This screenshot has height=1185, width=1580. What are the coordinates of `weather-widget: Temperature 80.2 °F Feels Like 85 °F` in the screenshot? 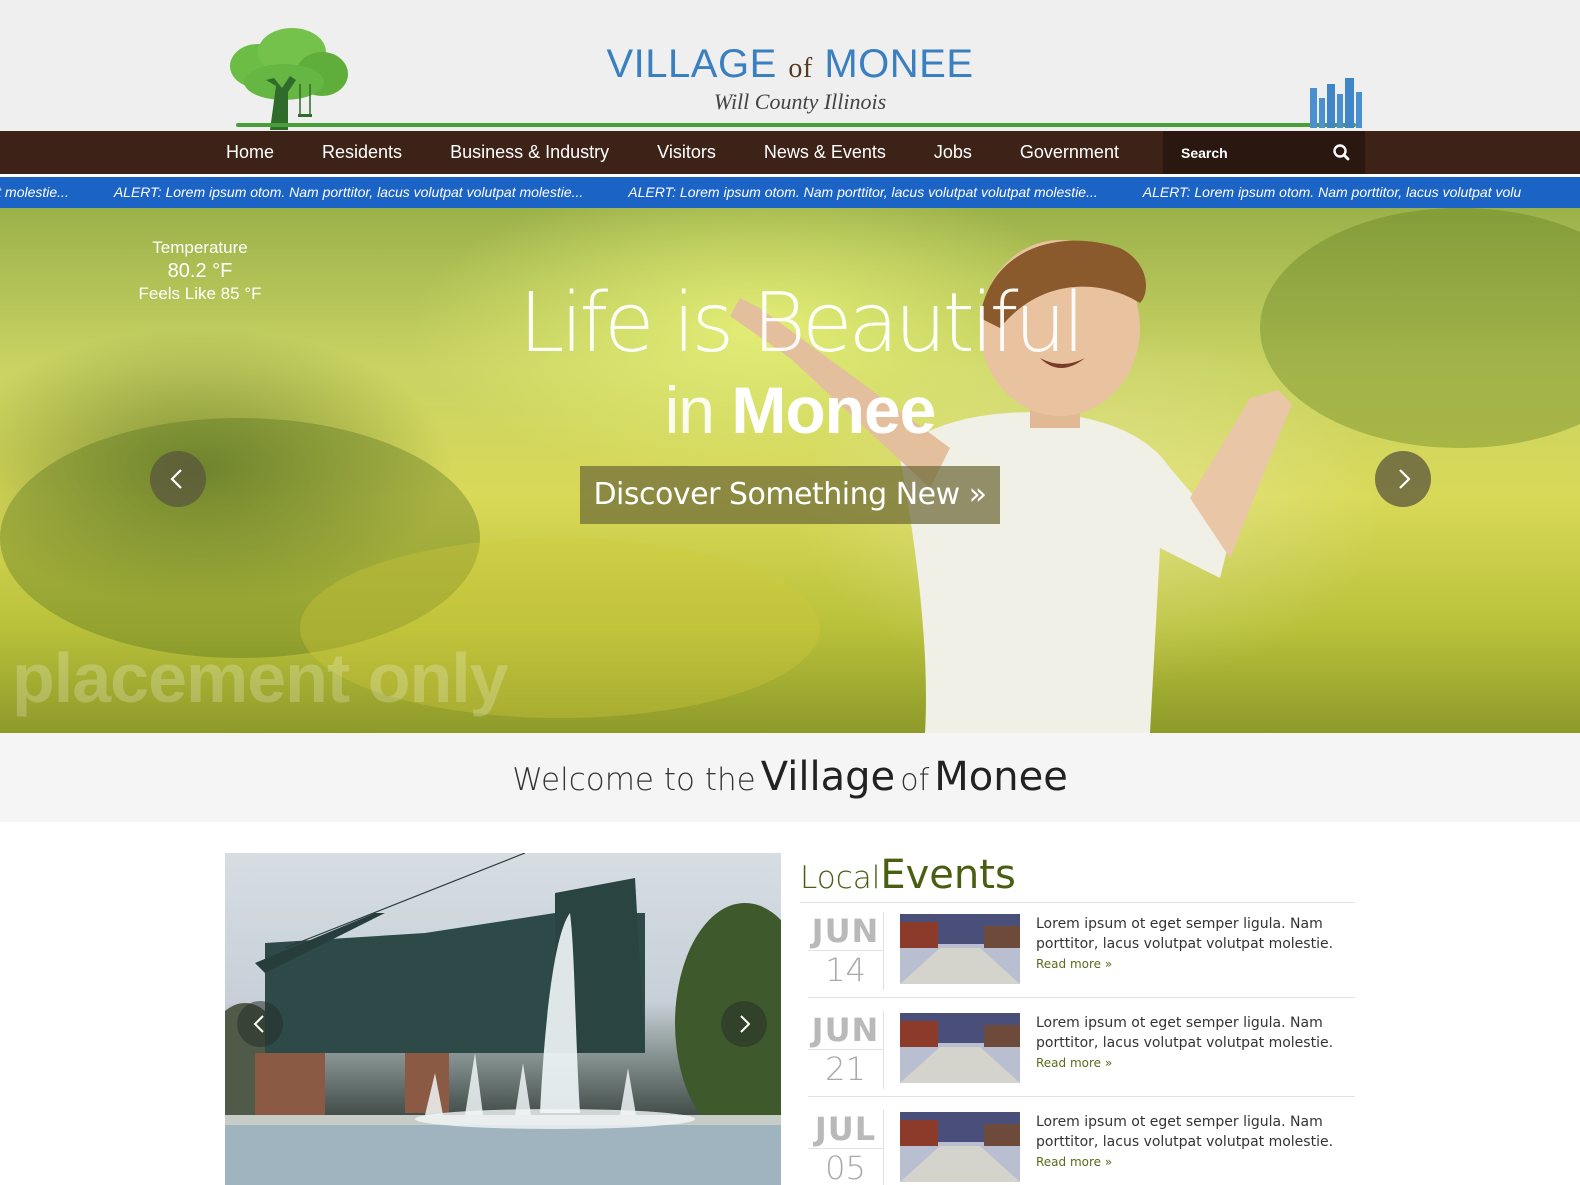 It's located at (200, 271).